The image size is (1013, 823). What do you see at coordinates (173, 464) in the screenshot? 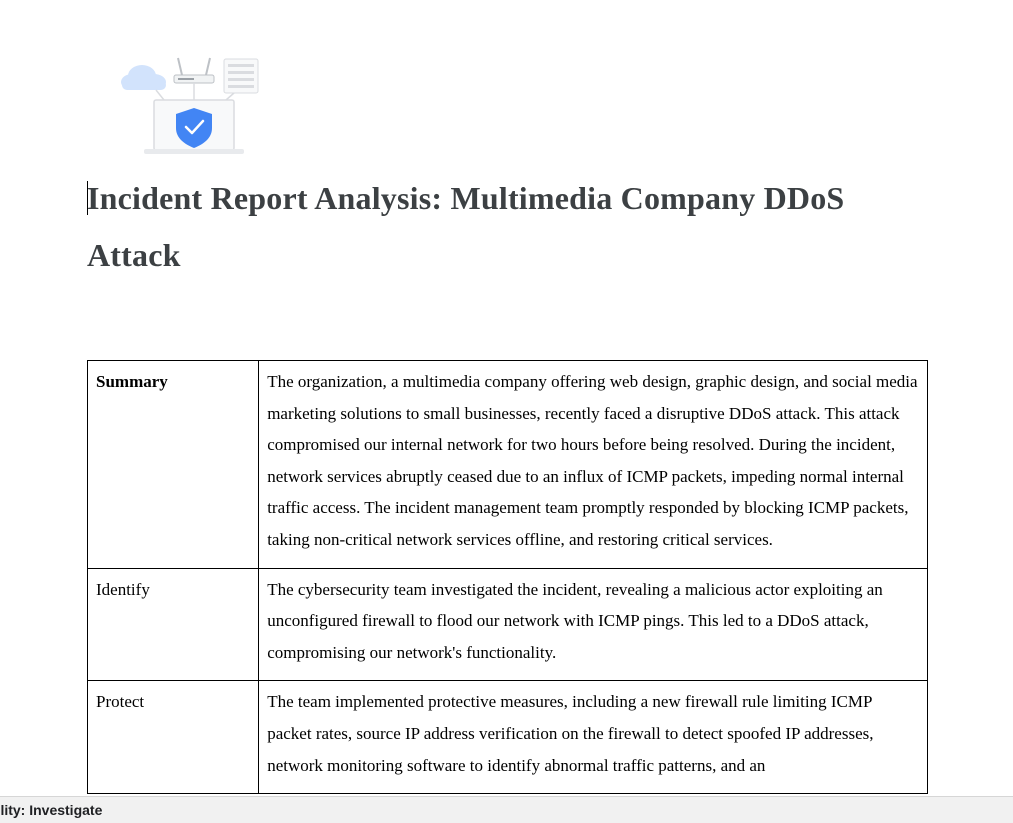
I see `row-label-summary: Summary` at bounding box center [173, 464].